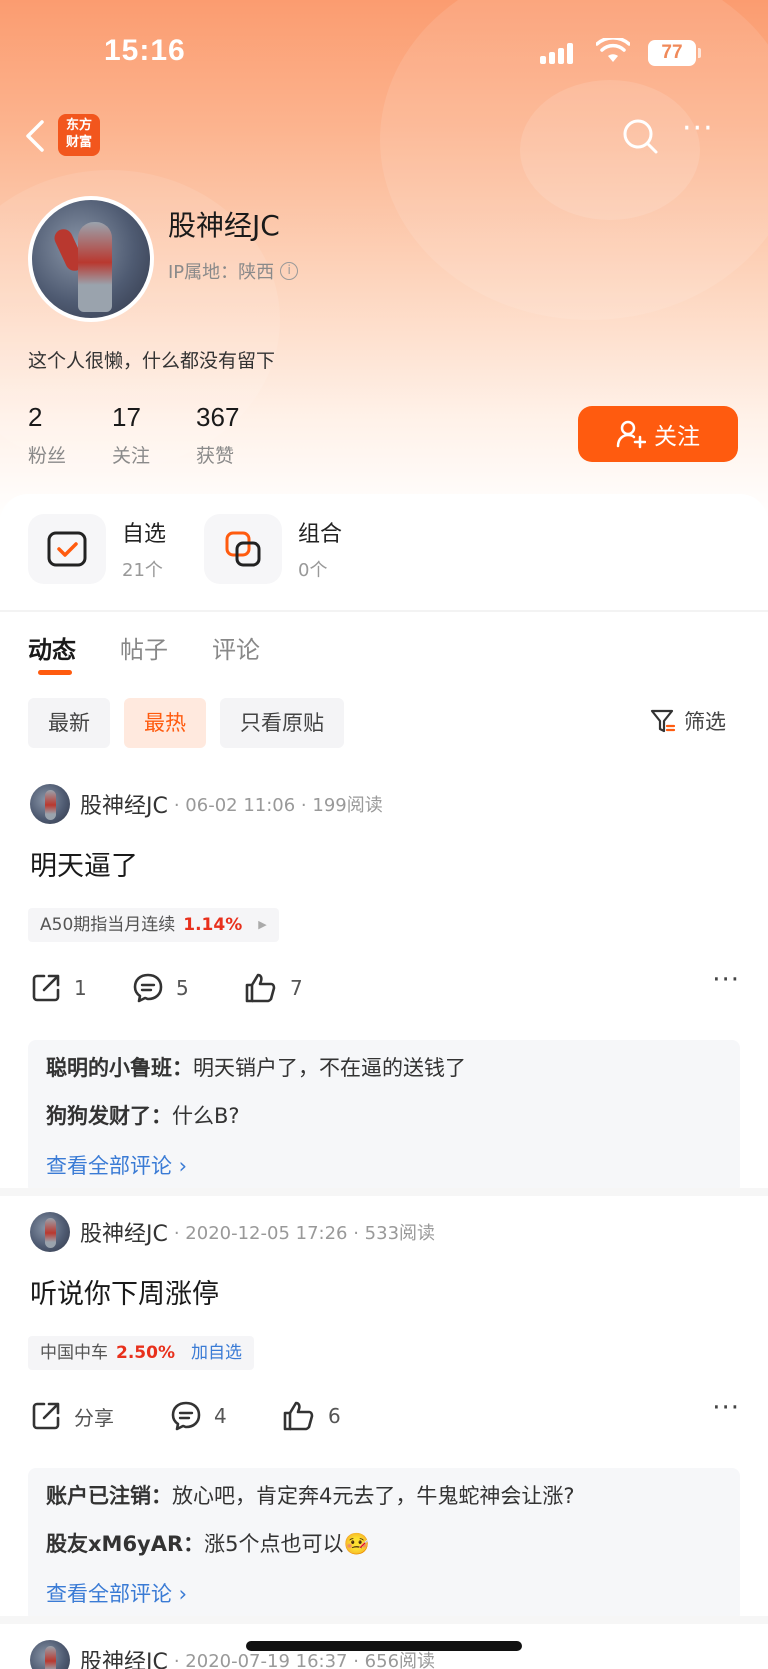 The width and height of the screenshot is (768, 1669). What do you see at coordinates (156, 435) in the screenshot?
I see `profile-stats: 2 粉丝 17 关注 367 获赞` at bounding box center [156, 435].